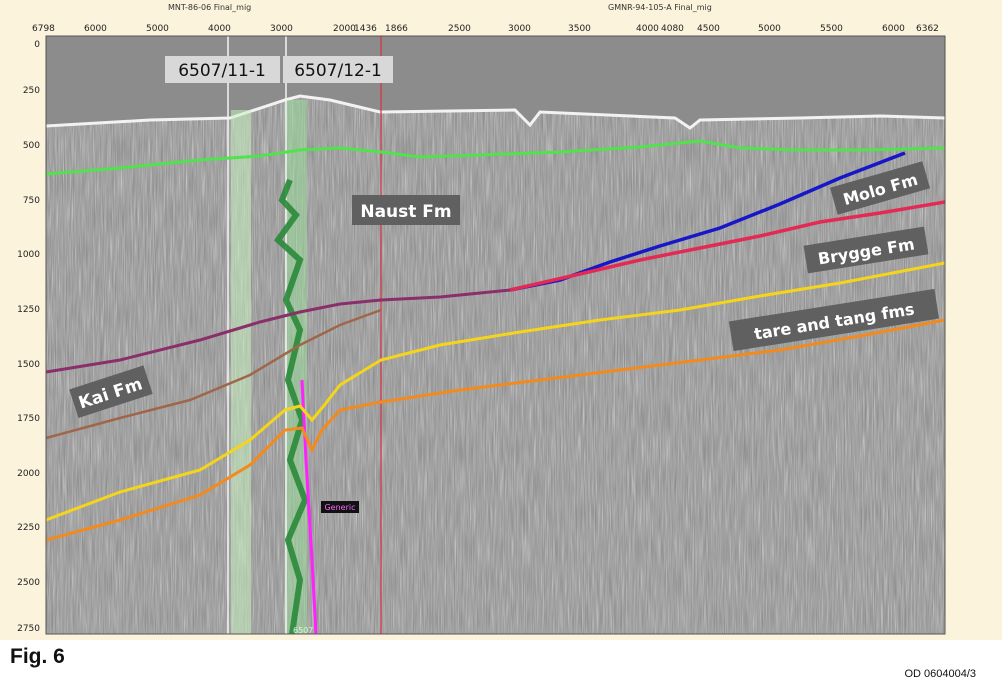 Image resolution: width=1002 pixels, height=688 pixels. I want to click on top-tick: 4080, so click(672, 29).